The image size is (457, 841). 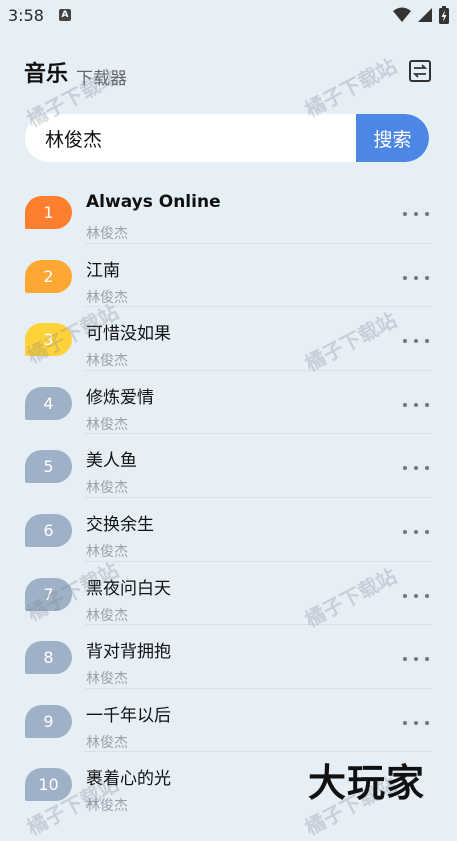 I want to click on signal-icon, so click(x=425, y=15).